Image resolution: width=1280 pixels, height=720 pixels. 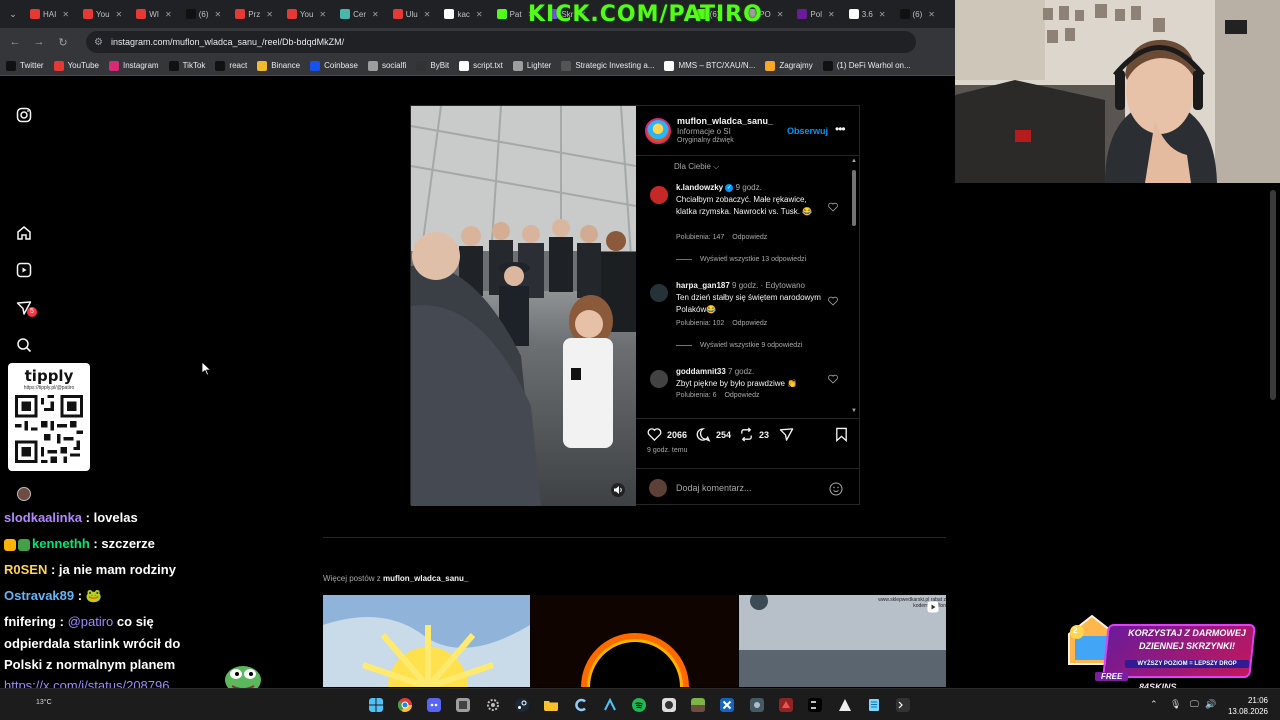 I want to click on terminal-icon, so click(x=903, y=705).